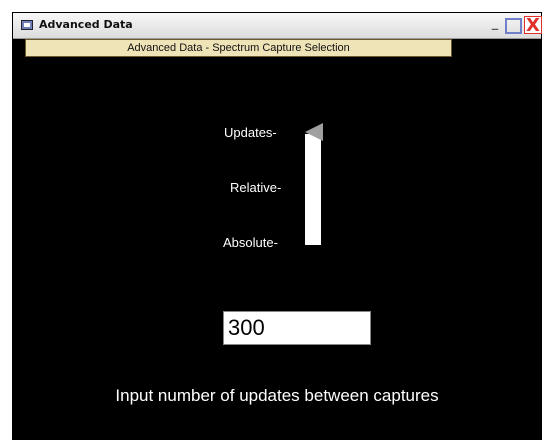 This screenshot has width=555, height=442. Describe the element at coordinates (86, 24) in the screenshot. I see `window-title: Advanced Data` at that location.